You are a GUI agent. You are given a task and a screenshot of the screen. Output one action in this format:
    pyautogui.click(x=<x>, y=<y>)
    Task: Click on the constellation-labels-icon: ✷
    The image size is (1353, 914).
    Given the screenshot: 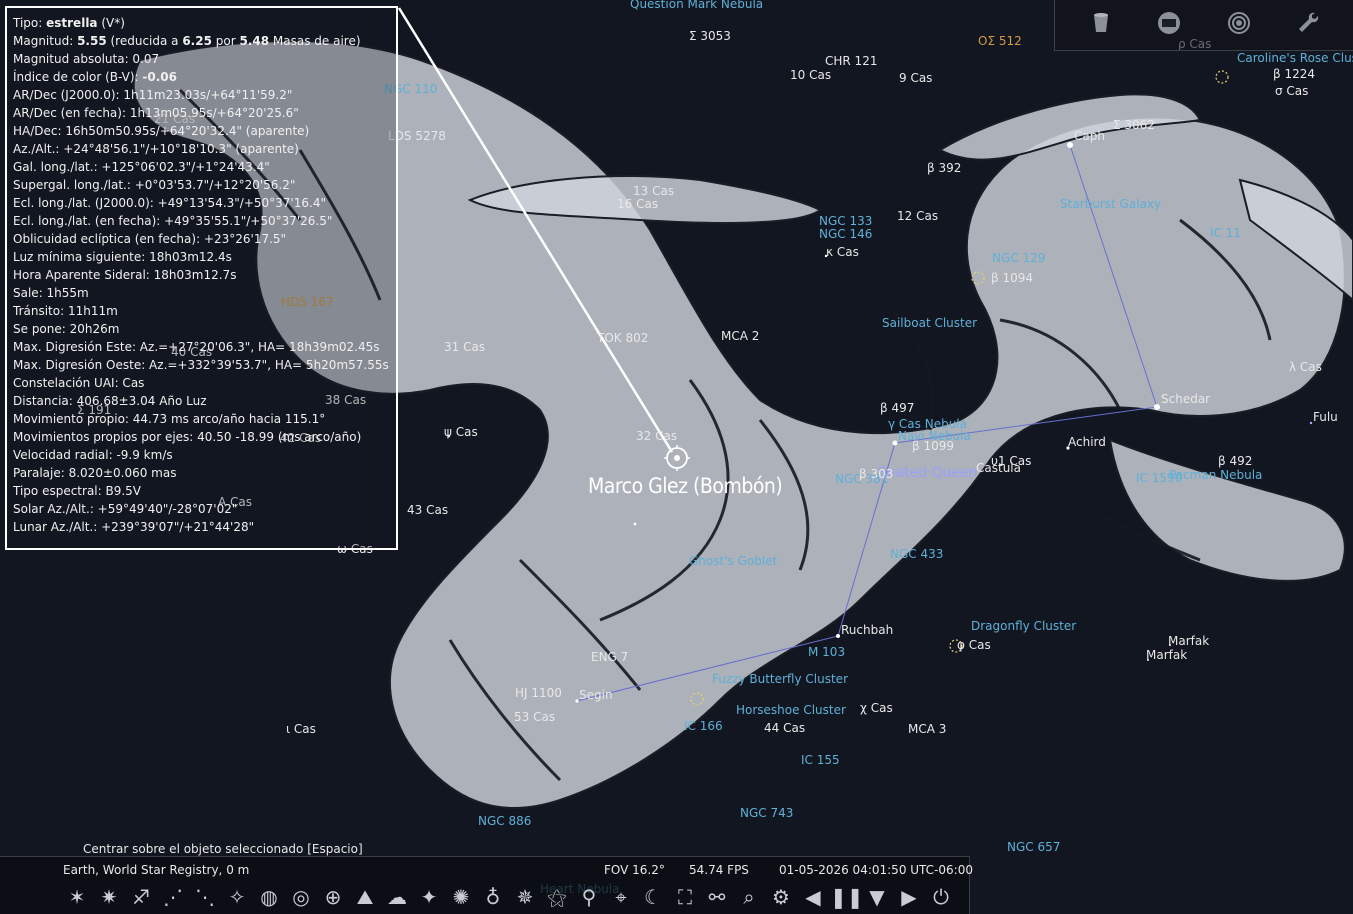 What is the action you would take?
    pyautogui.click(x=109, y=897)
    